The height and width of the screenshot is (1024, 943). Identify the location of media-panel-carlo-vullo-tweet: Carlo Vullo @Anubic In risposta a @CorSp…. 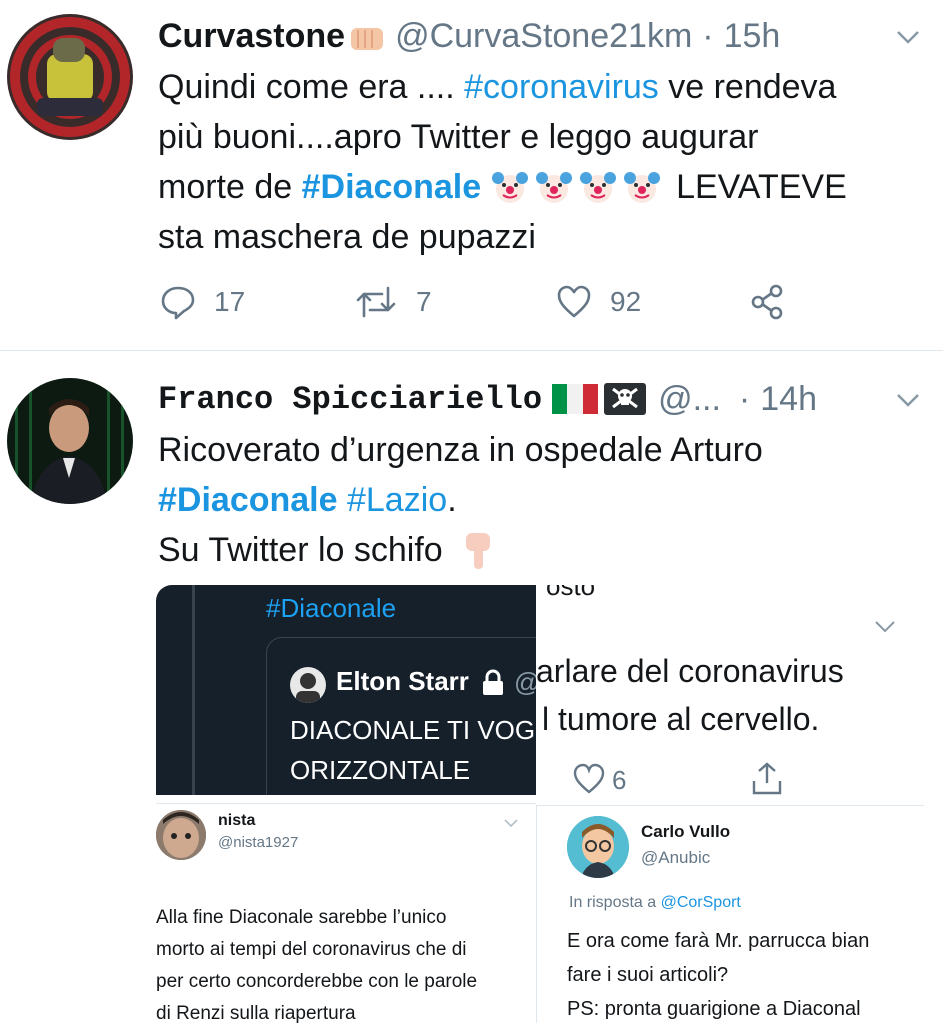
(730, 914).